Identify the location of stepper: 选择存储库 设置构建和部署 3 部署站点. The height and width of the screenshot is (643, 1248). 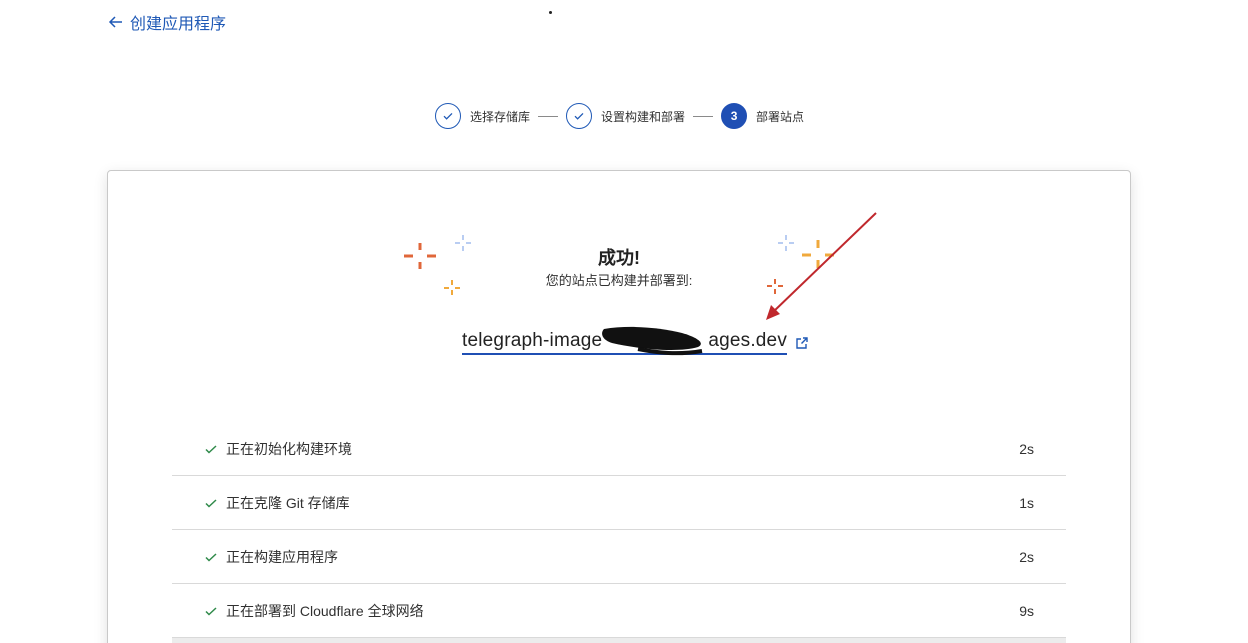
(619, 116).